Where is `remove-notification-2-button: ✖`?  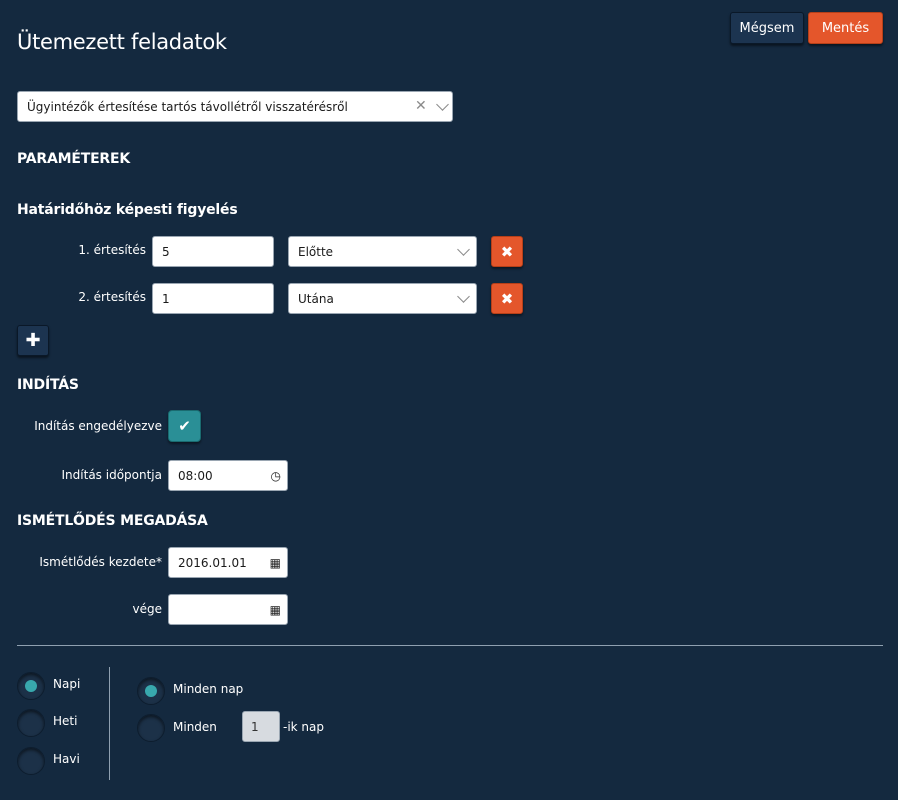
remove-notification-2-button: ✖ is located at coordinates (507, 298).